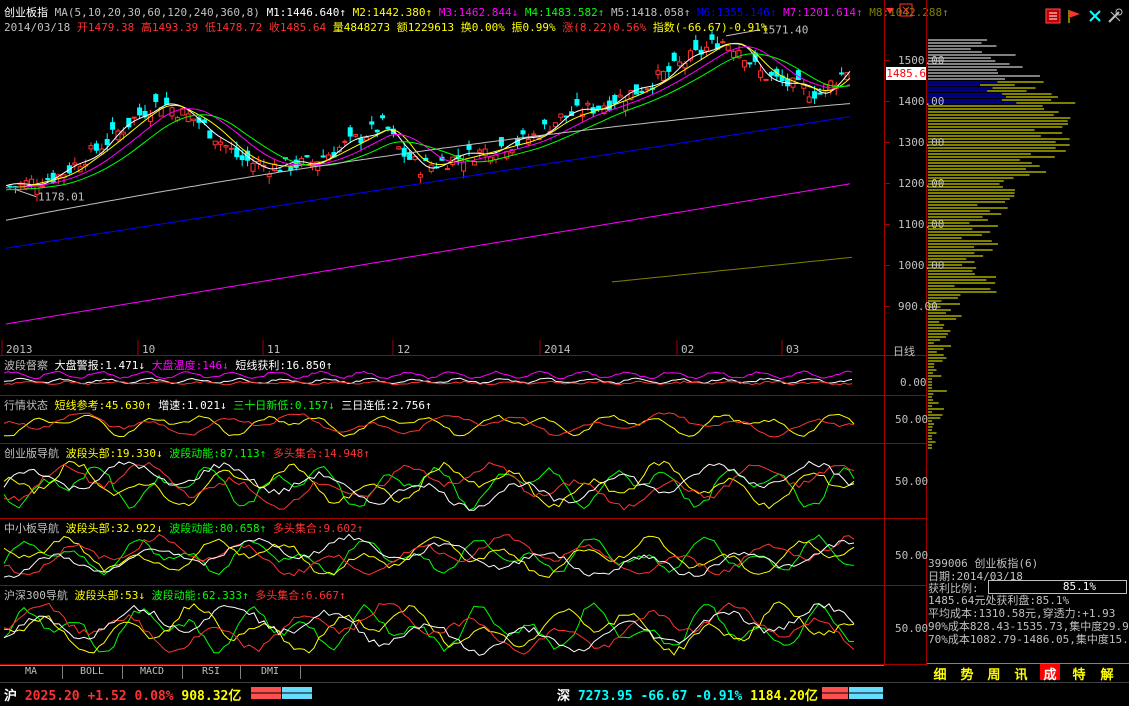 The image size is (1129, 706). What do you see at coordinates (35, 453) in the screenshot?
I see `panel-title: 创业版导航` at bounding box center [35, 453].